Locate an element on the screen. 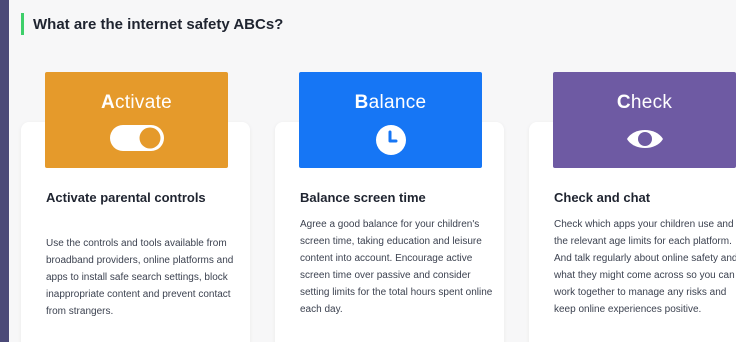 This screenshot has width=736, height=342. tile-label-rest: heck is located at coordinates (651, 102).